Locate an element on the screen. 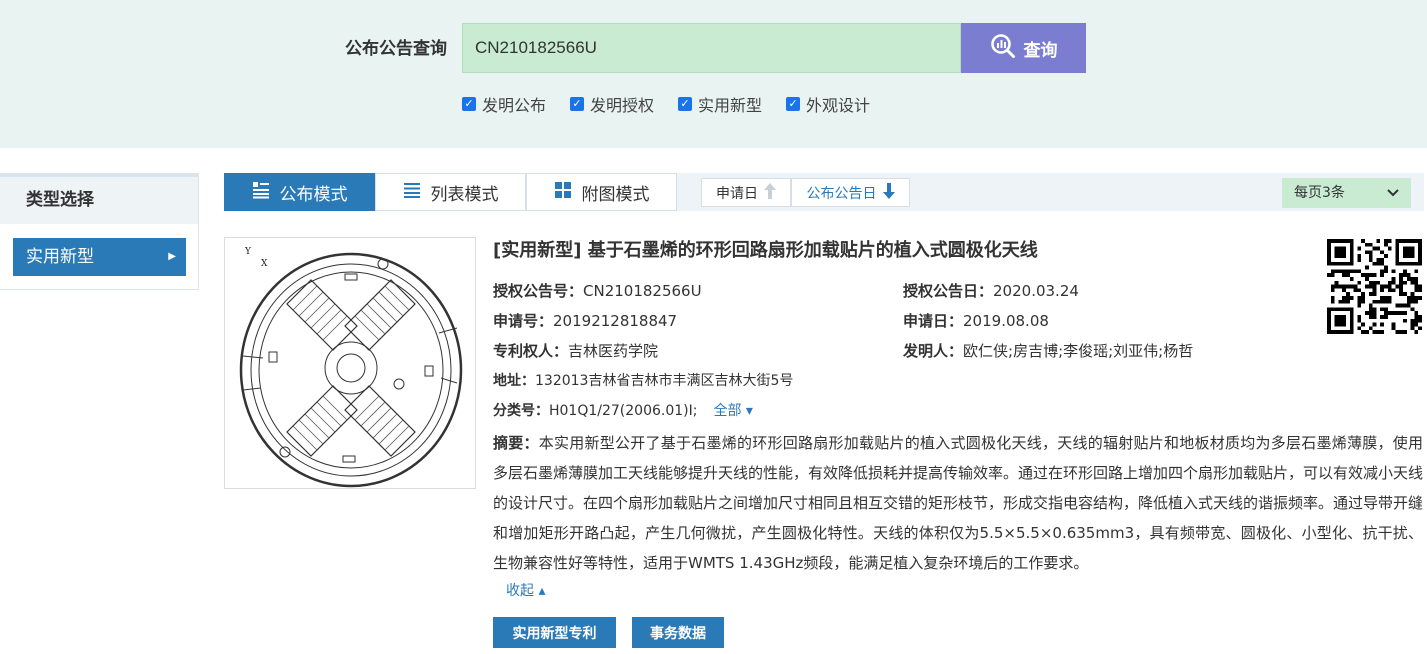  transaction-data-button: 事务数据 is located at coordinates (678, 632).